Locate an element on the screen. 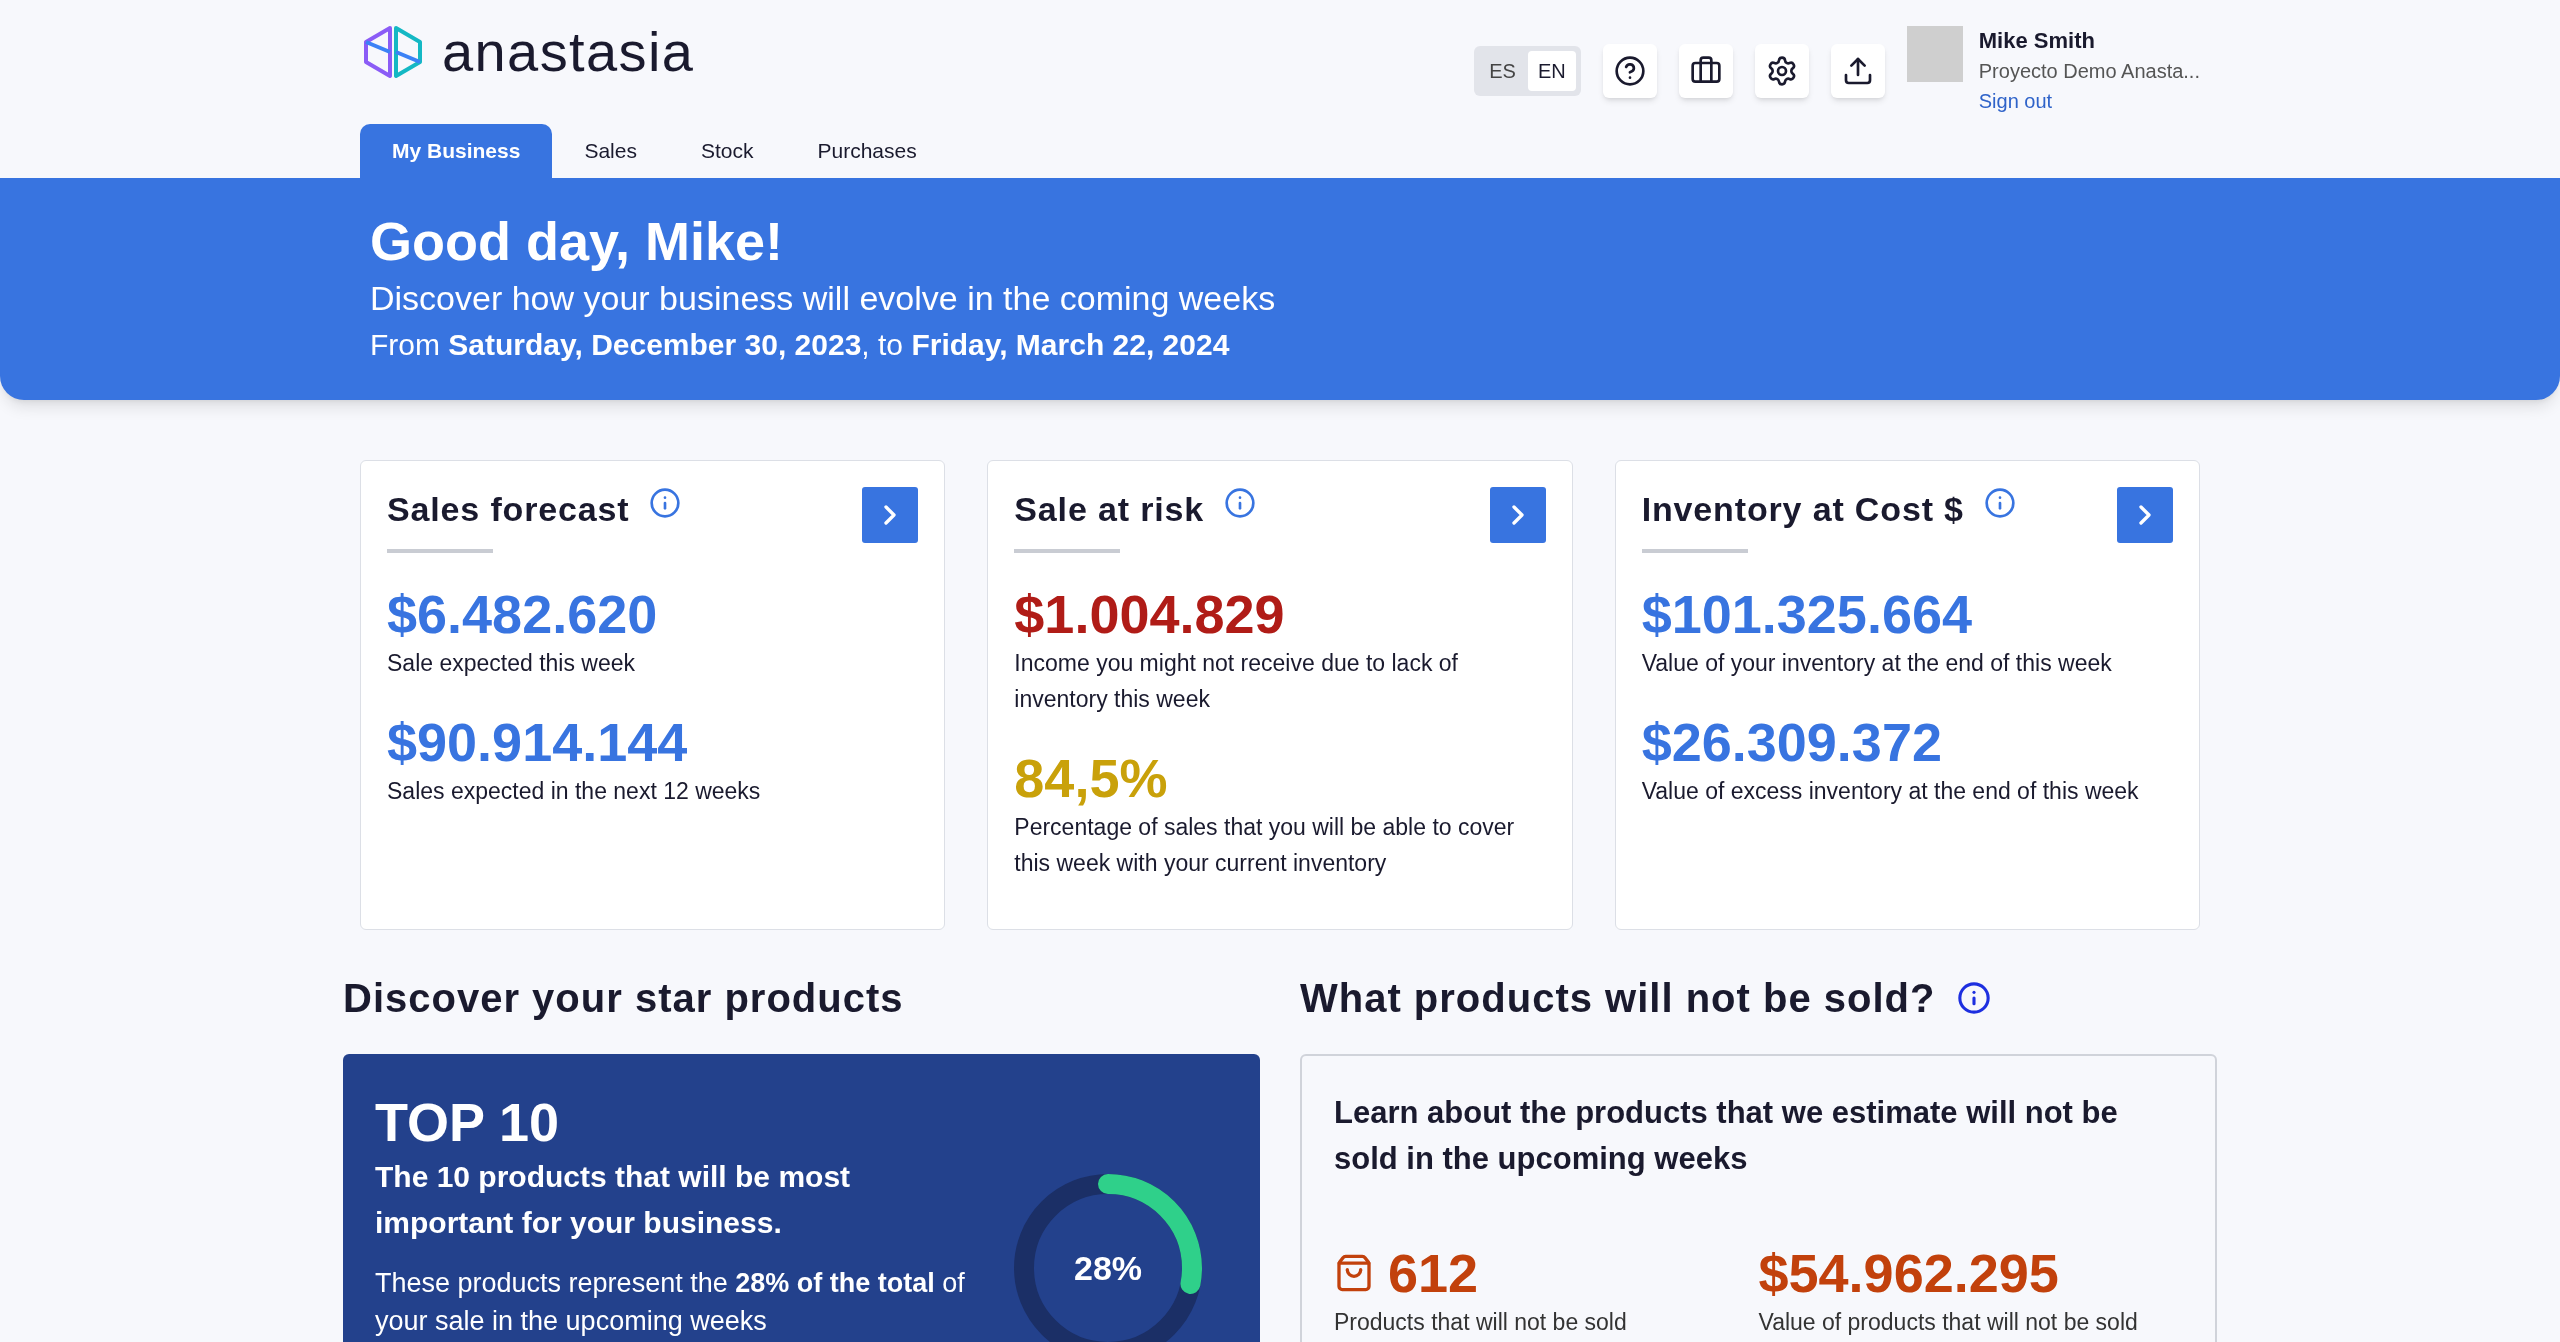  nav-tab: Sales is located at coordinates (610, 151).